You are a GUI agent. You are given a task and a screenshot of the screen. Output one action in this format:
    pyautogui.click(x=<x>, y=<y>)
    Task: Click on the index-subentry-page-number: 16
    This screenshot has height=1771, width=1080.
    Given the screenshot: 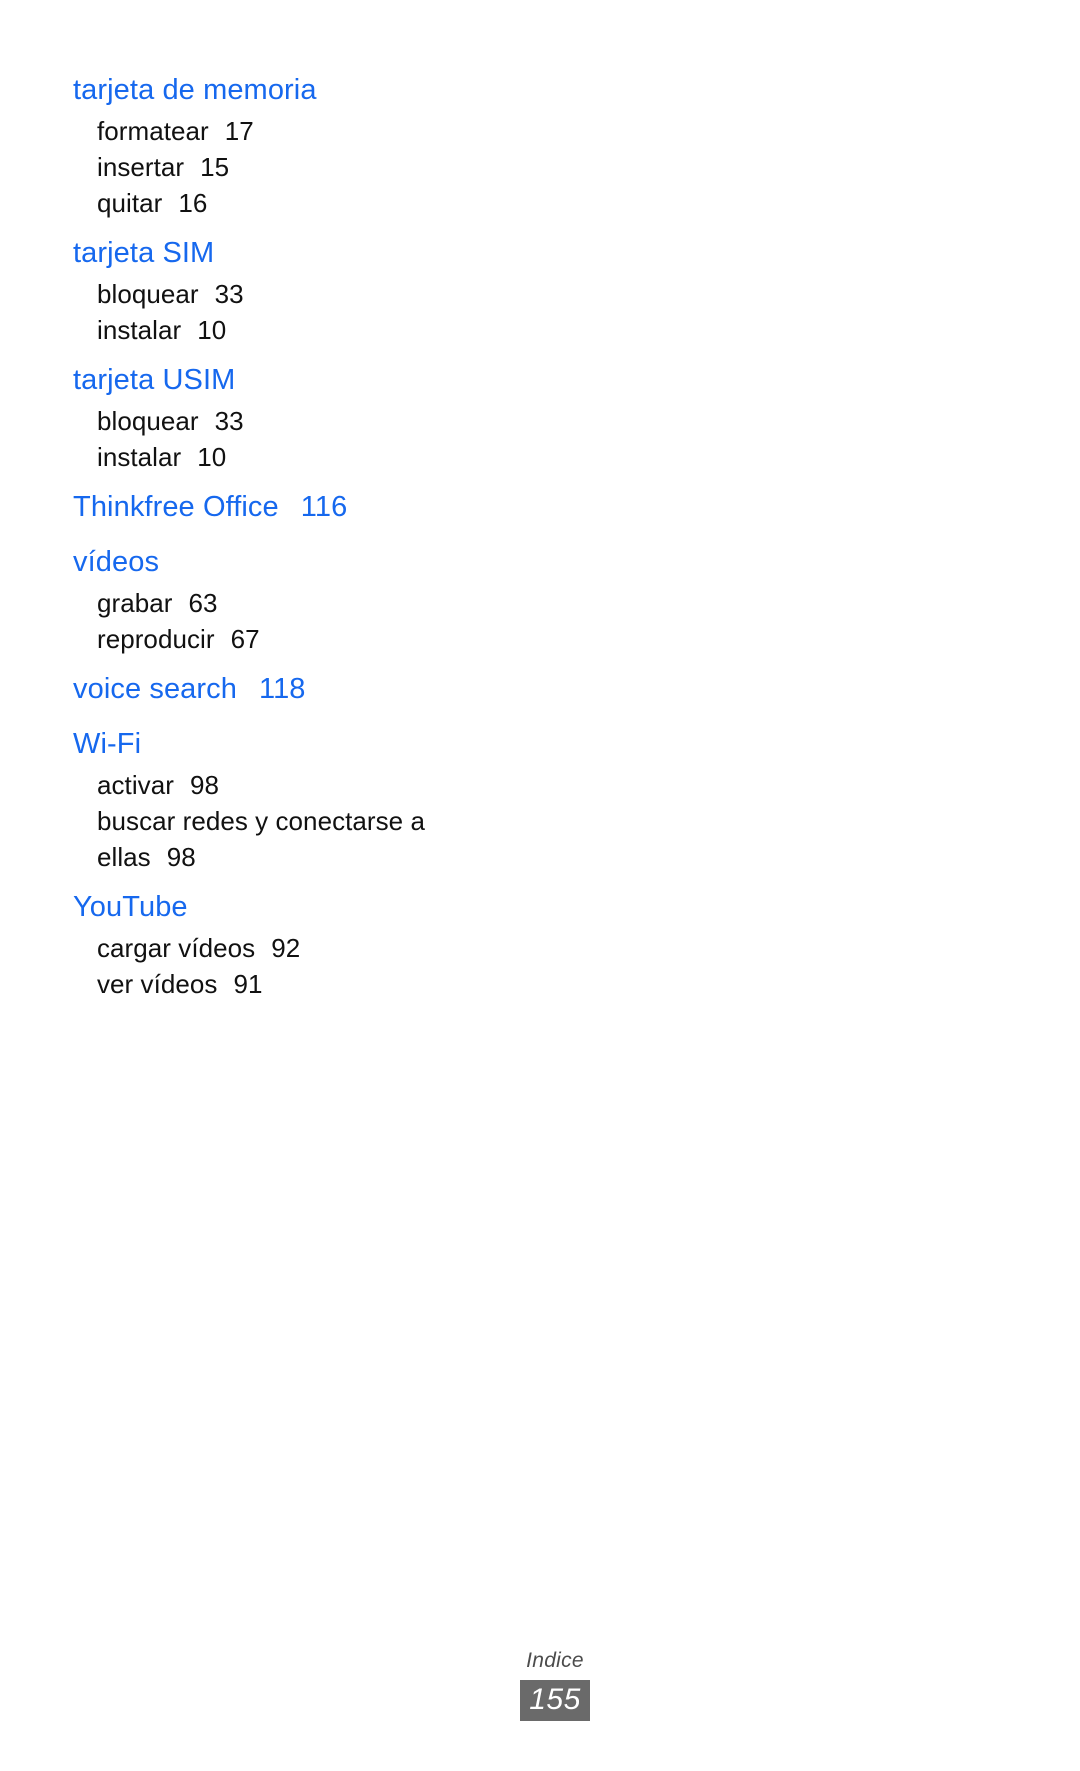 What is the action you would take?
    pyautogui.click(x=193, y=203)
    